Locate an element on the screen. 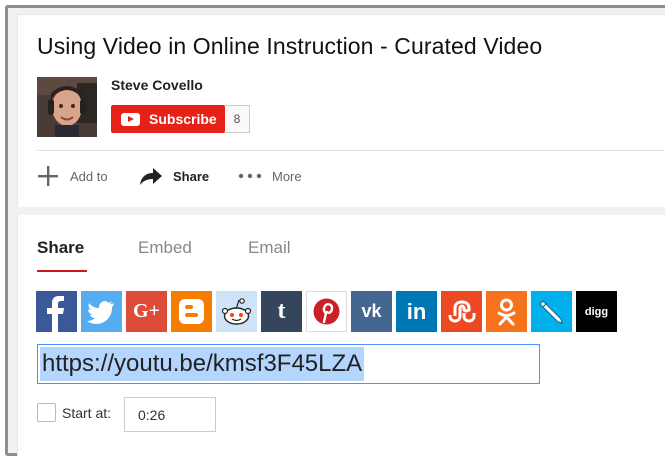 Image resolution: width=665 pixels, height=461 pixels. share-arrow-icon is located at coordinates (151, 176).